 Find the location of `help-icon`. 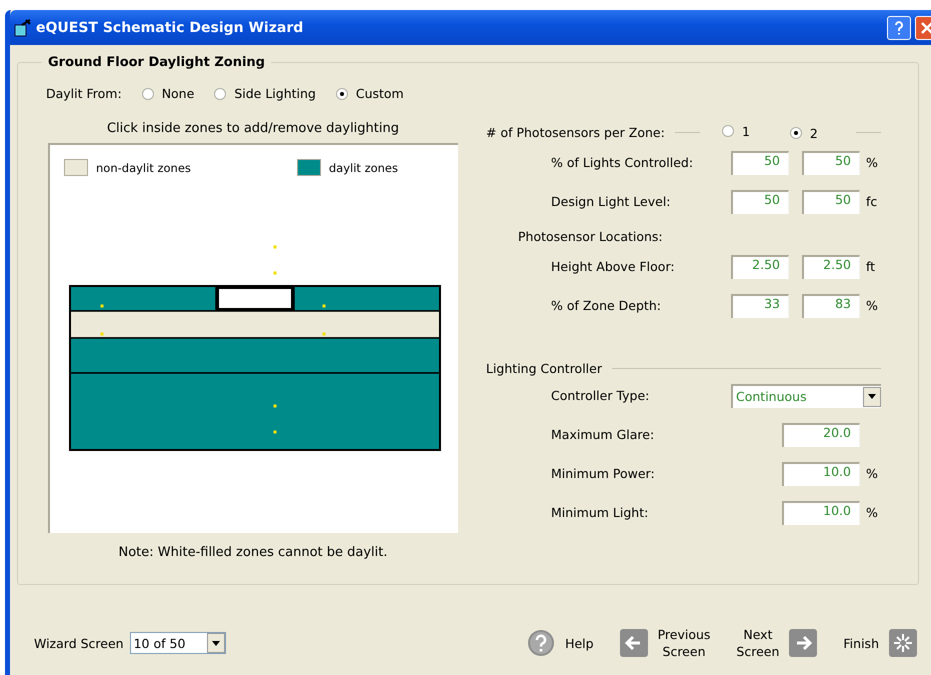

help-icon is located at coordinates (541, 643).